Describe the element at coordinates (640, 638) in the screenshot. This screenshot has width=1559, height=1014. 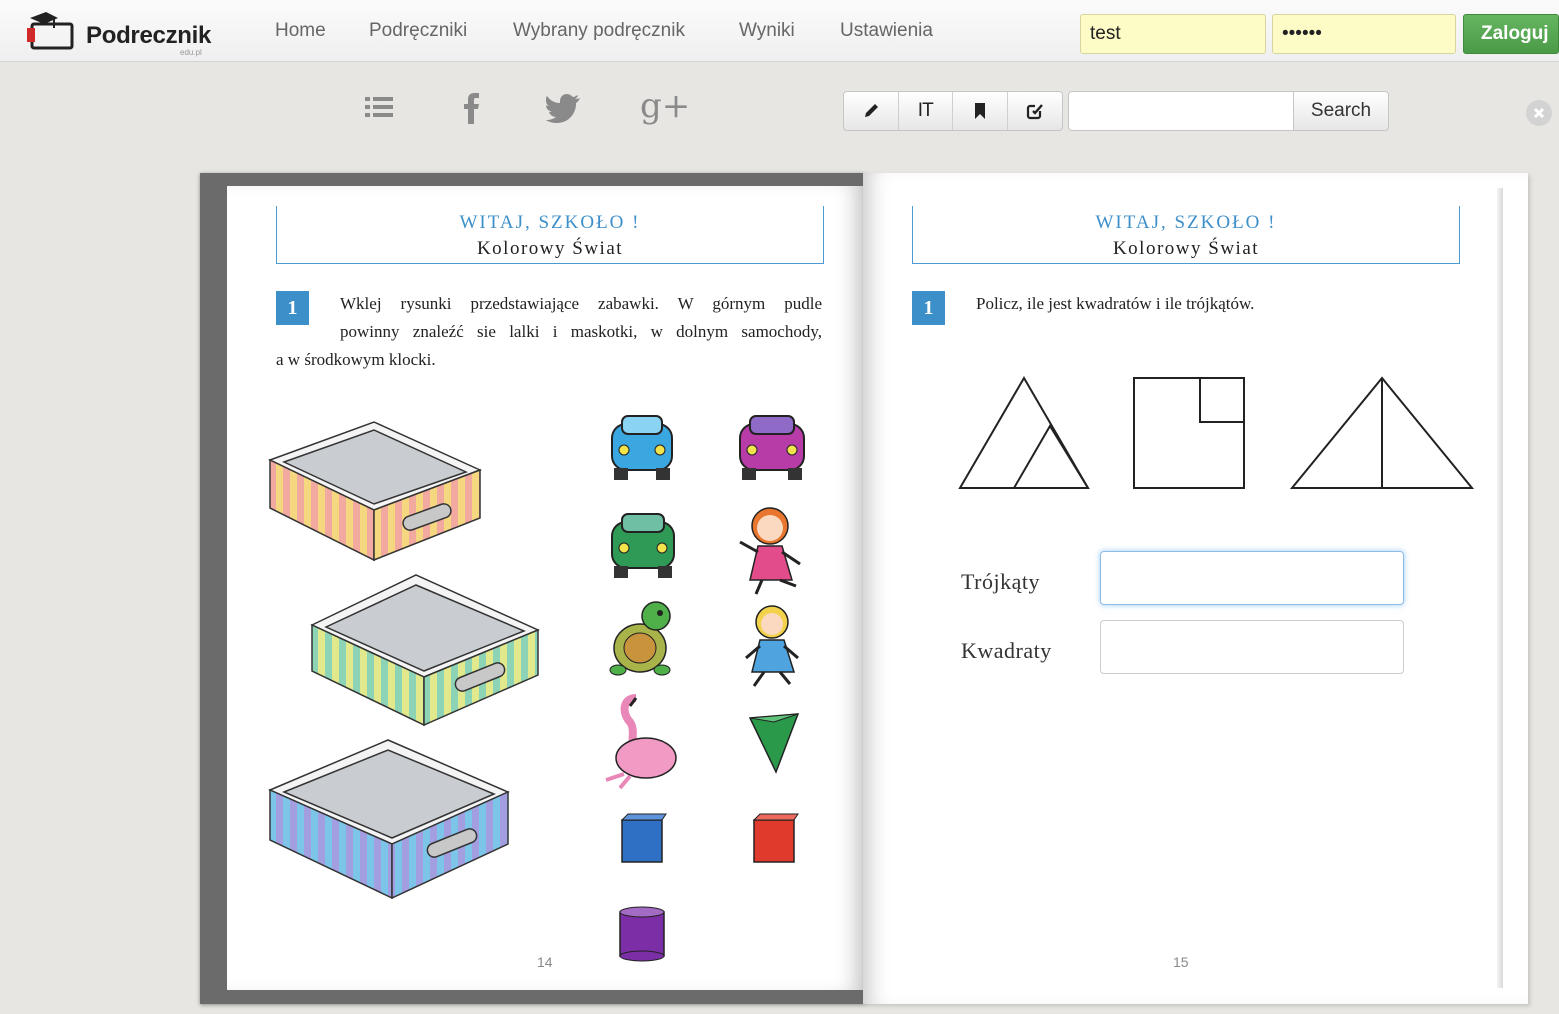
I see `turtle-sticker` at that location.